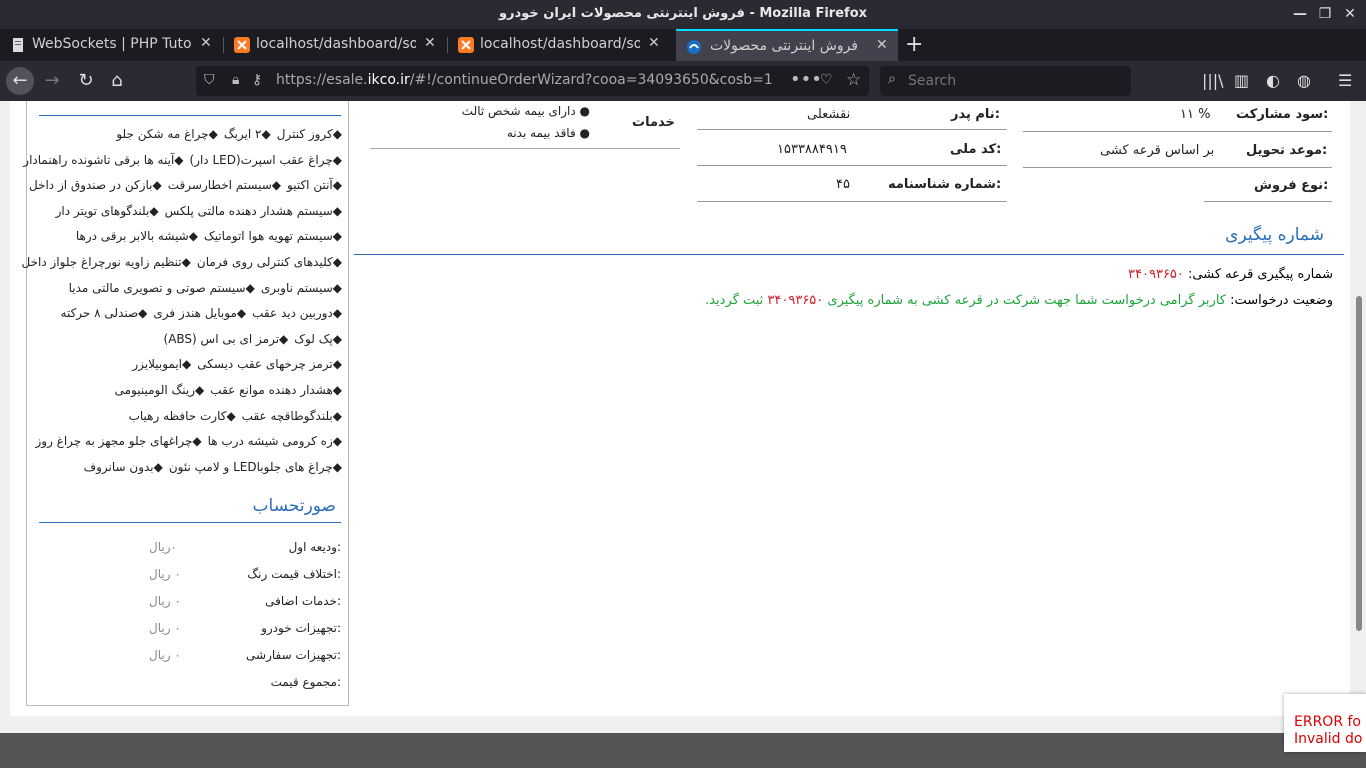 Image resolution: width=1366 pixels, height=768 pixels. Describe the element at coordinates (892, 79) in the screenshot. I see `search-icon: ⌕` at that location.